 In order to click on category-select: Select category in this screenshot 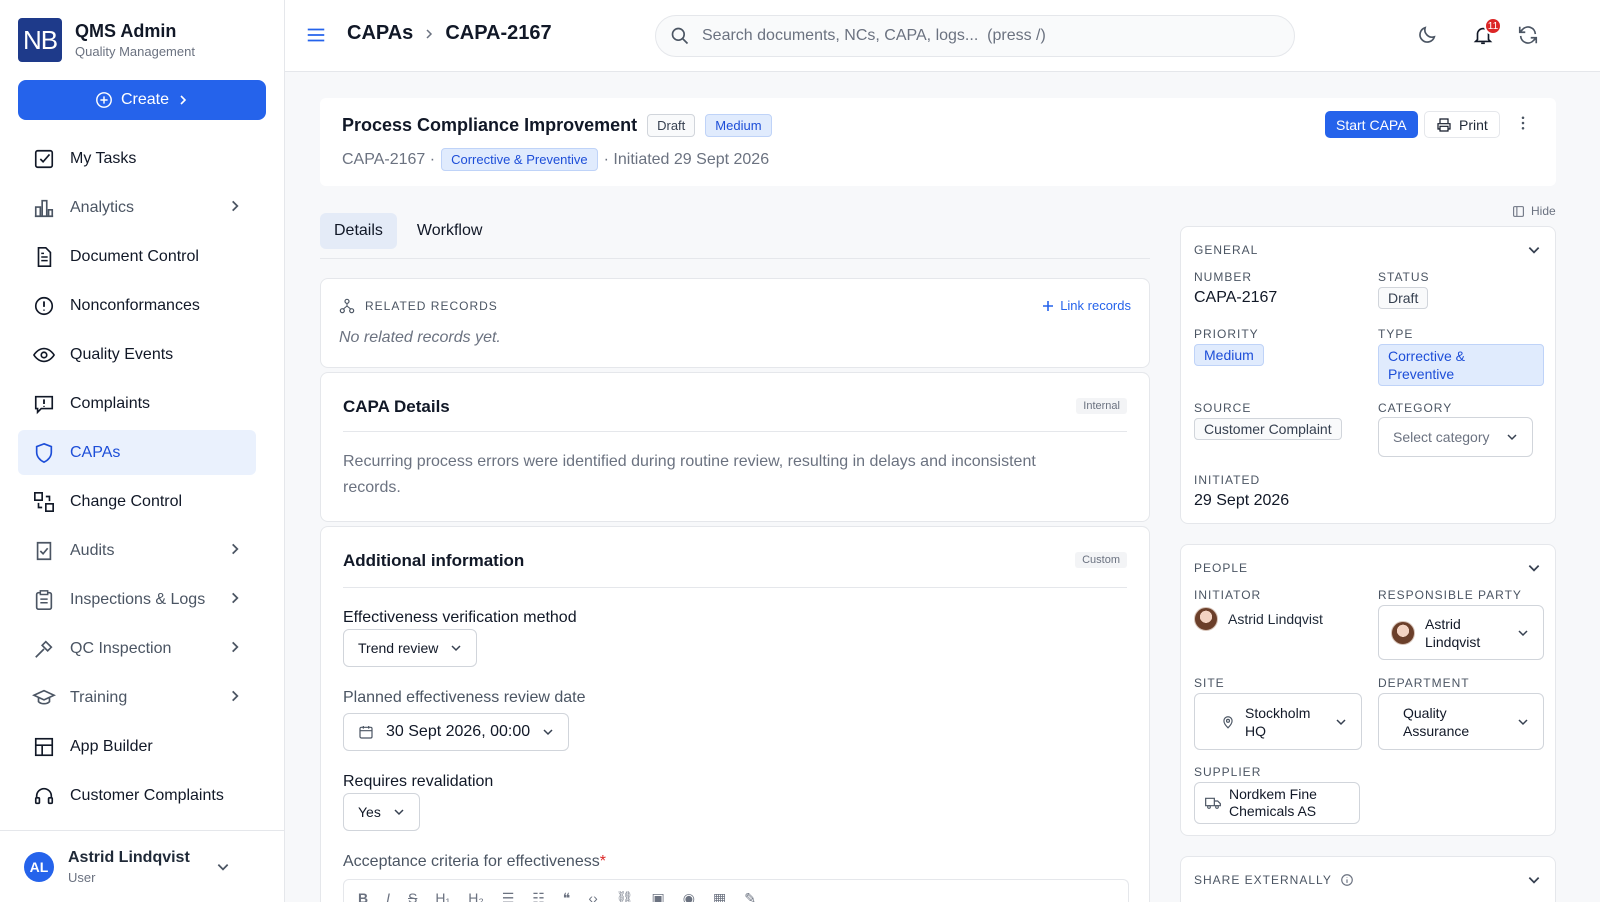, I will do `click(1455, 437)`.